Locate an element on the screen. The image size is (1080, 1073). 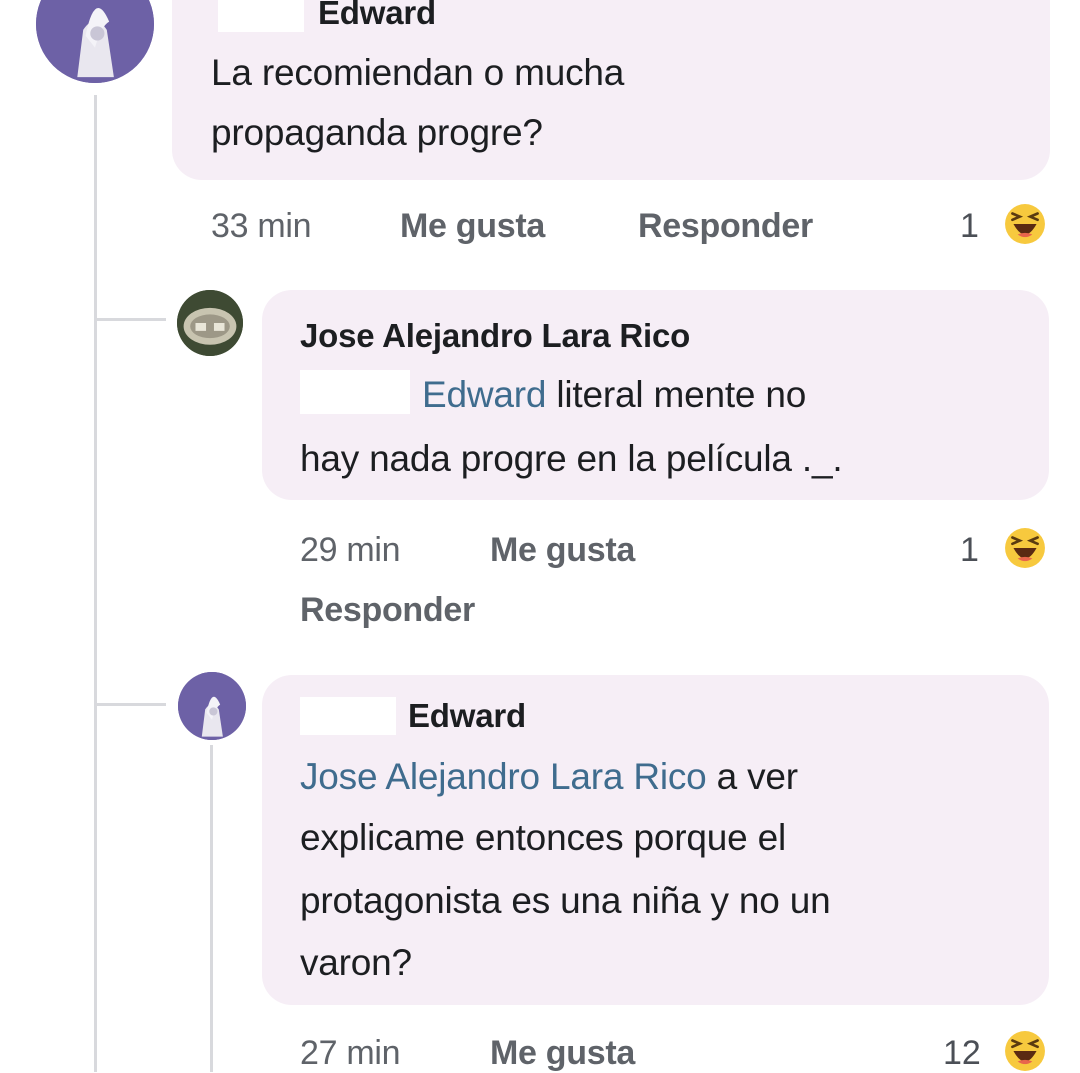
reply-button-1: Responder is located at coordinates (725, 226).